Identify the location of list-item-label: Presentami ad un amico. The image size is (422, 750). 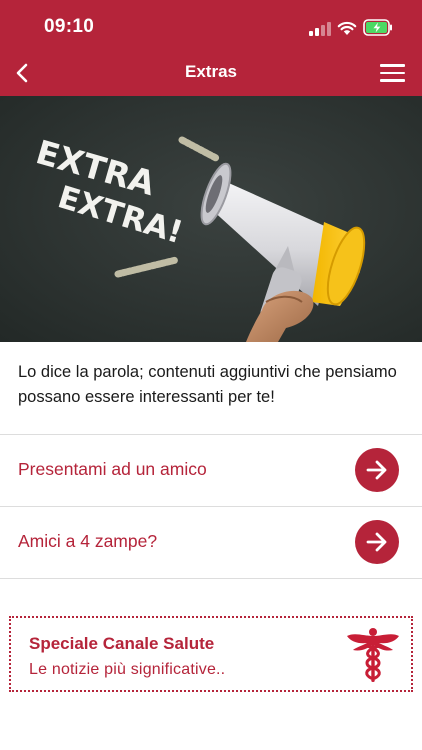
(112, 469).